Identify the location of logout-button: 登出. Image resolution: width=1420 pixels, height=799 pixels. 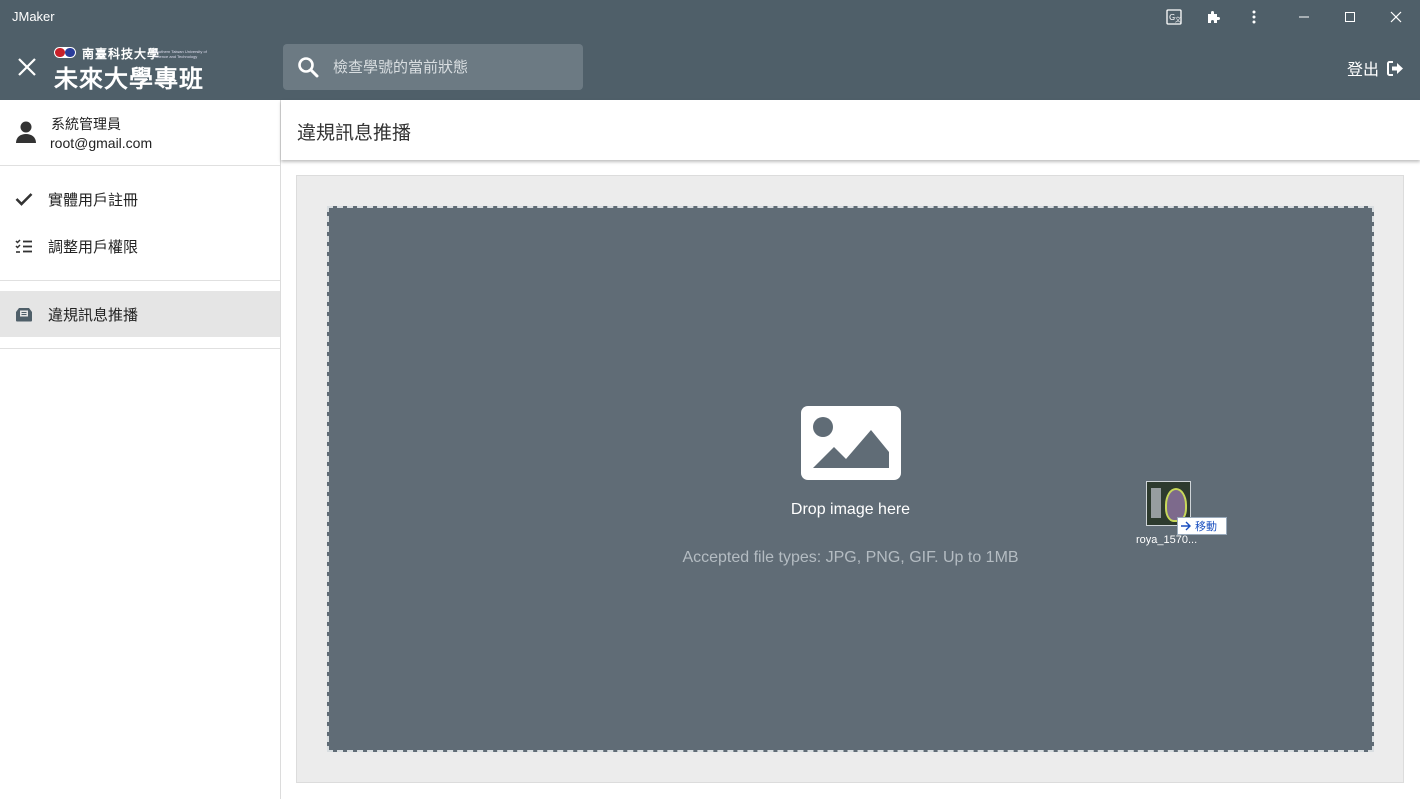
(1375, 68).